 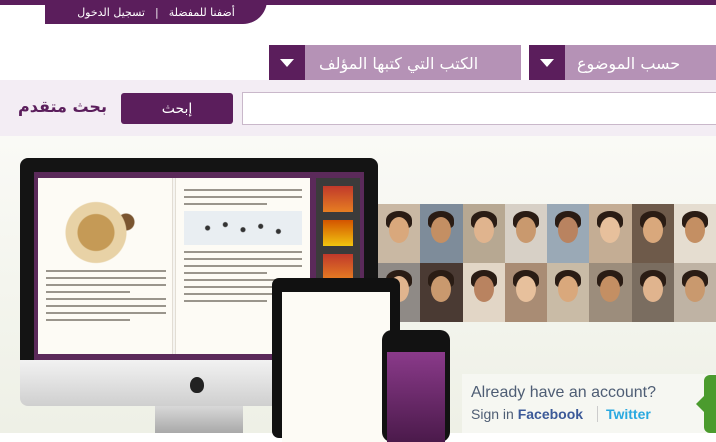 What do you see at coordinates (479, 108) in the screenshot?
I see `search-input` at bounding box center [479, 108].